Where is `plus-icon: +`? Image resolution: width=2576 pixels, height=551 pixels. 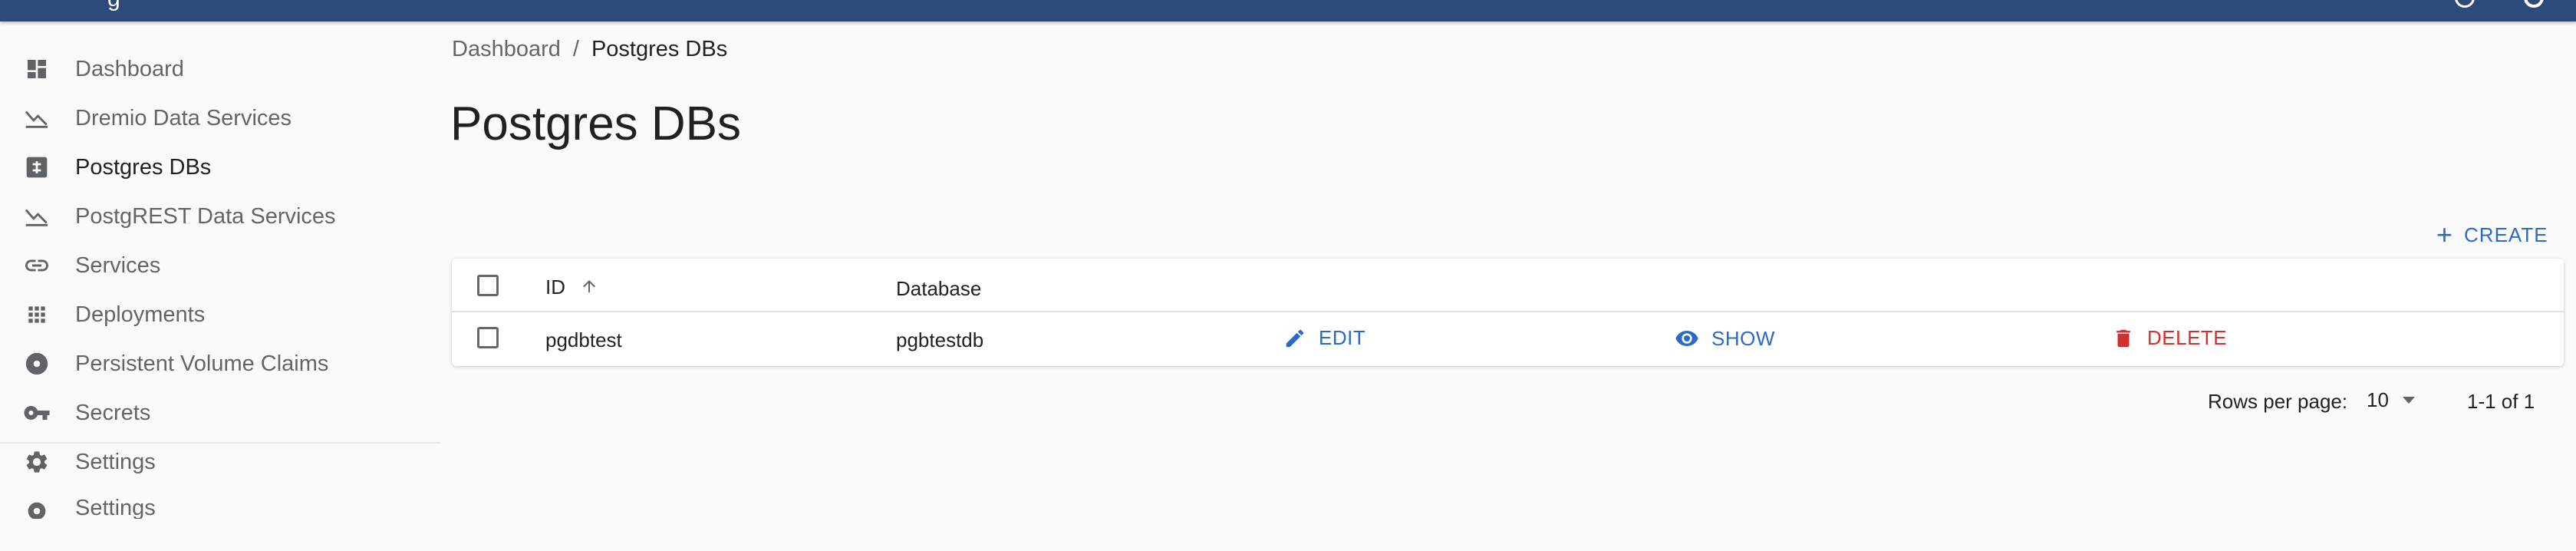 plus-icon: + is located at coordinates (2445, 234).